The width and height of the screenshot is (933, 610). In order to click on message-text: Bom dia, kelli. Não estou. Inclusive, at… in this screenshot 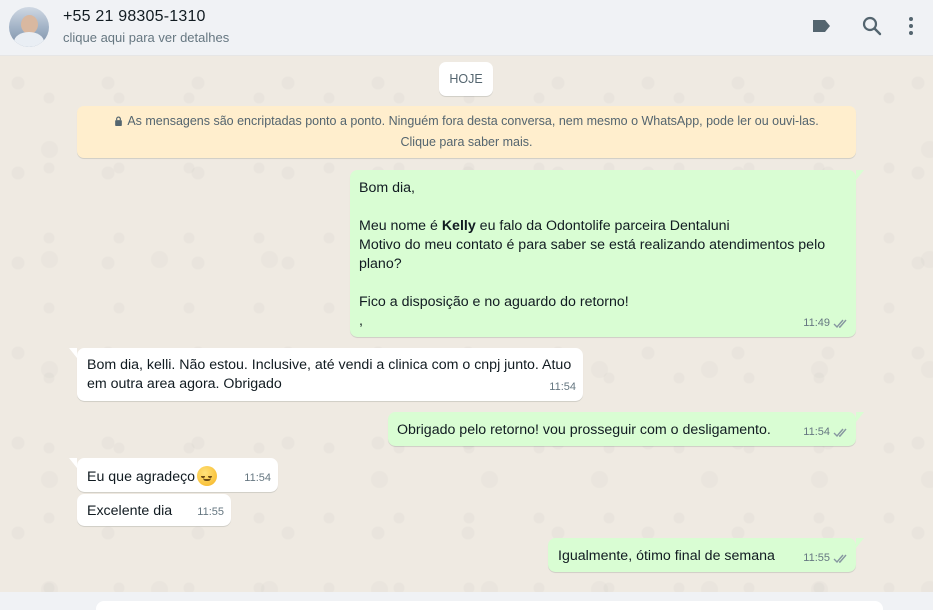, I will do `click(331, 374)`.